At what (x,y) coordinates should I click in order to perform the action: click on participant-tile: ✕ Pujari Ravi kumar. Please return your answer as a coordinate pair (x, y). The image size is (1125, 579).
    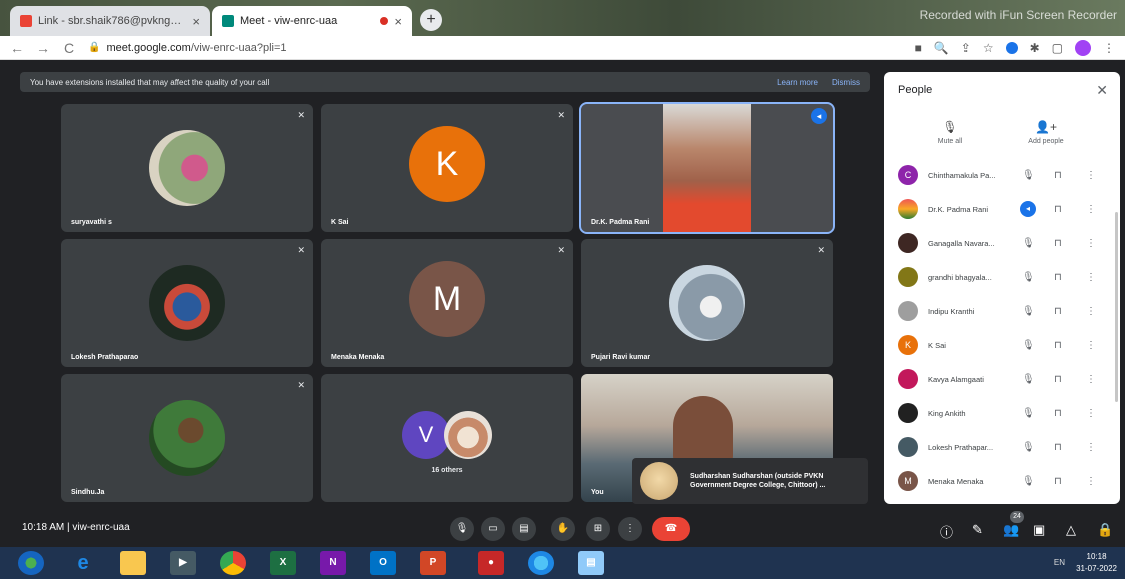
    Looking at the image, I should click on (707, 303).